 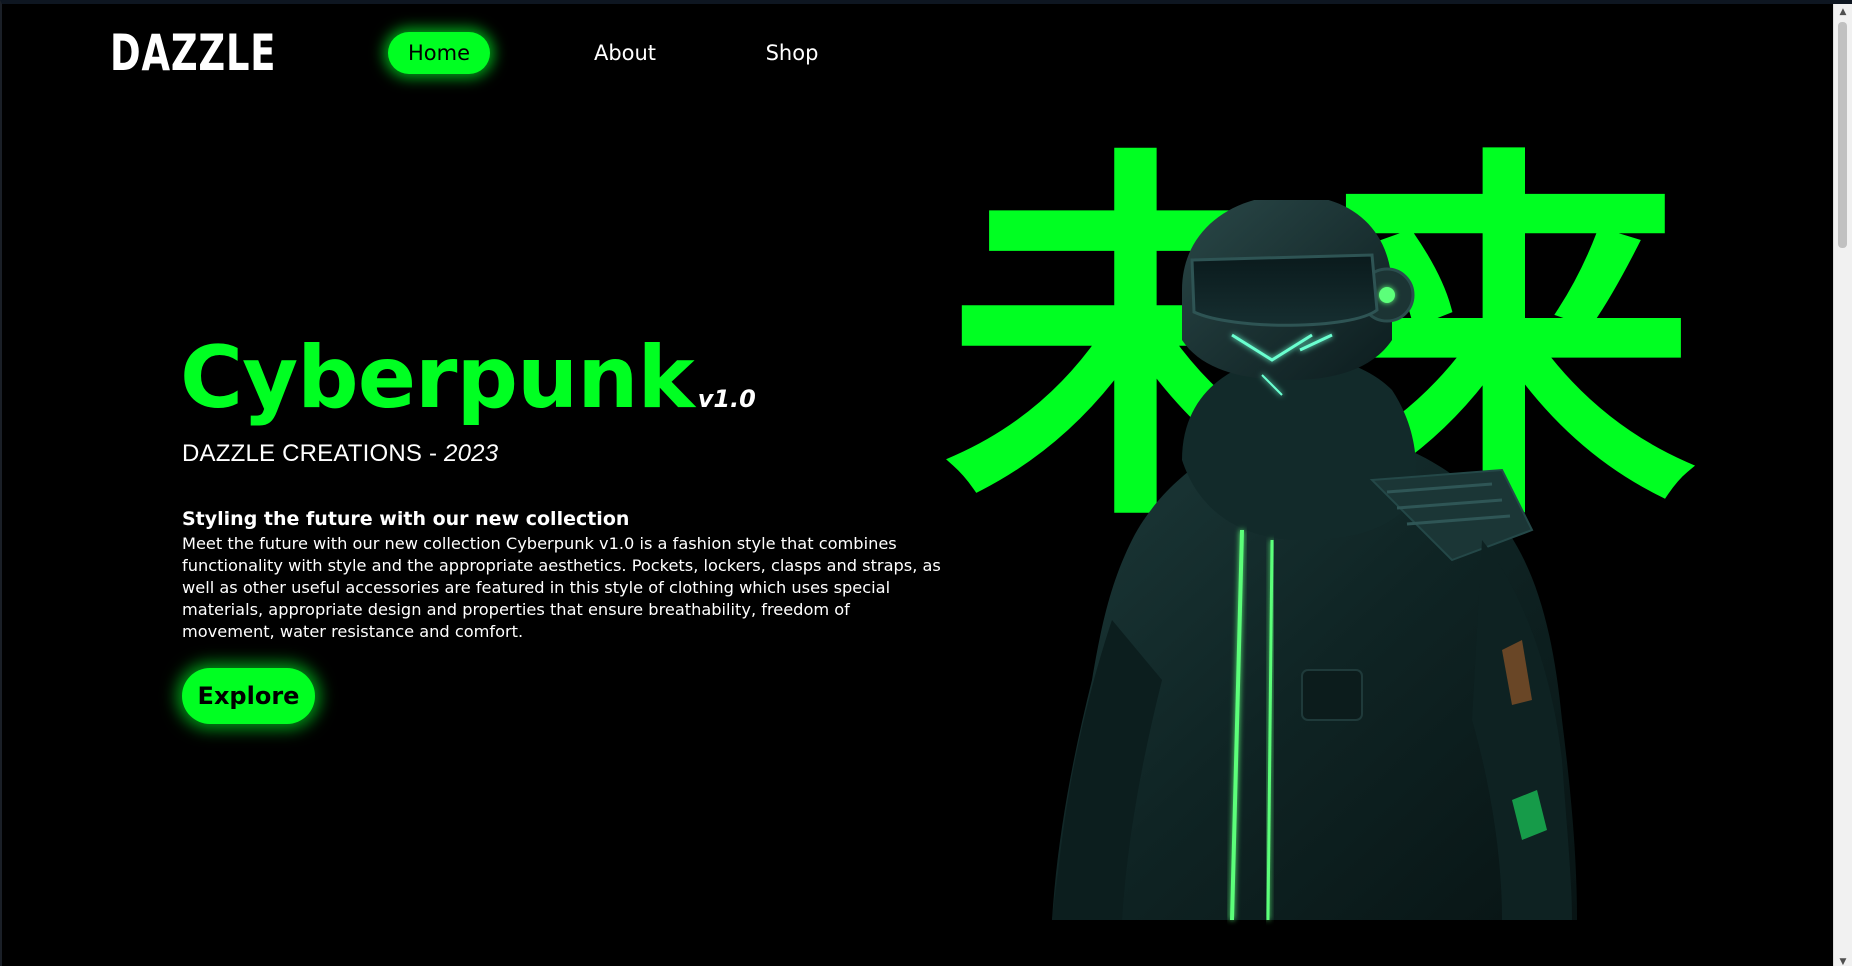 What do you see at coordinates (437, 378) in the screenshot?
I see `hero-title: Cyberpunk` at bounding box center [437, 378].